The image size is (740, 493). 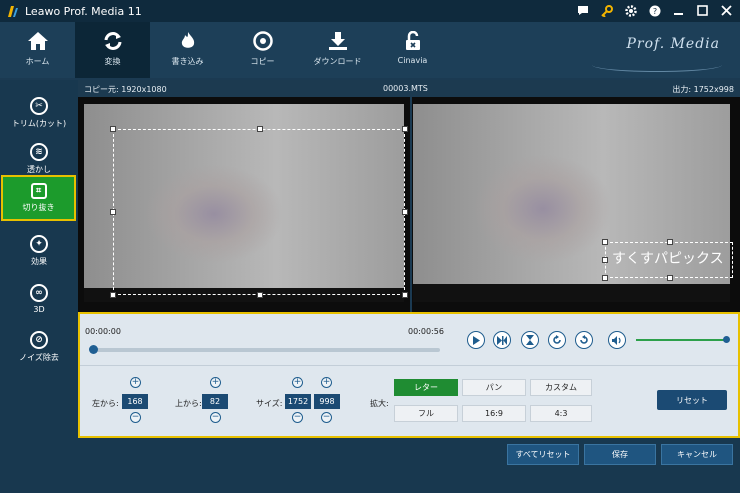 I want to click on nav-burn-label: 書き込み, so click(x=187, y=61).